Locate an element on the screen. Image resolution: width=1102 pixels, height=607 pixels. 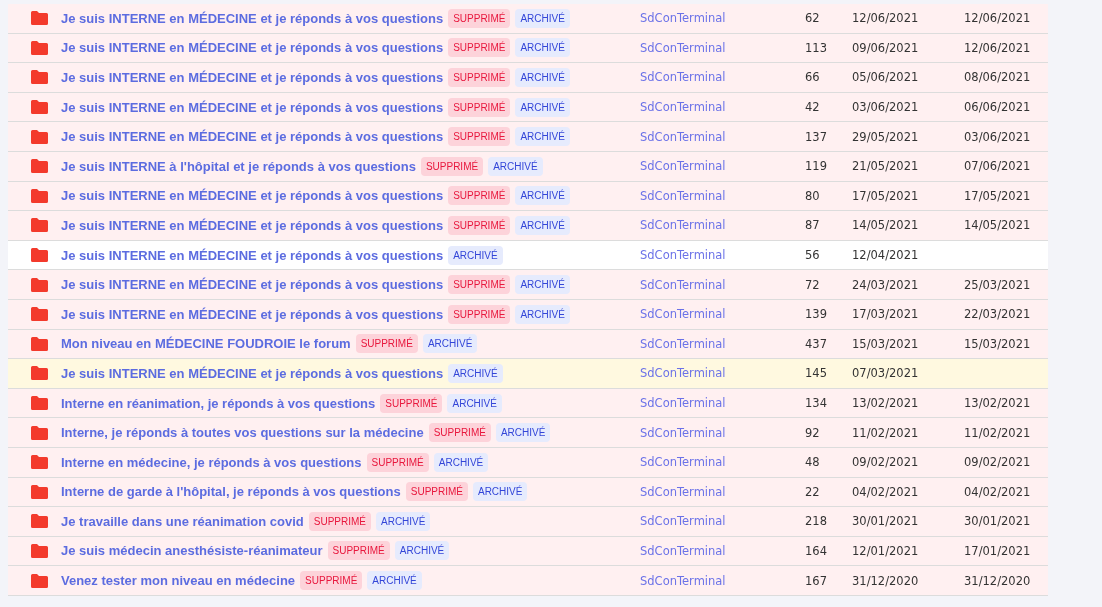
topic-row: Je suis INTERNE en MÉDECINE et je réponds à vos questions ARCHIVÉ SdConTerminal 145 07/03/2021 is located at coordinates (528, 374).